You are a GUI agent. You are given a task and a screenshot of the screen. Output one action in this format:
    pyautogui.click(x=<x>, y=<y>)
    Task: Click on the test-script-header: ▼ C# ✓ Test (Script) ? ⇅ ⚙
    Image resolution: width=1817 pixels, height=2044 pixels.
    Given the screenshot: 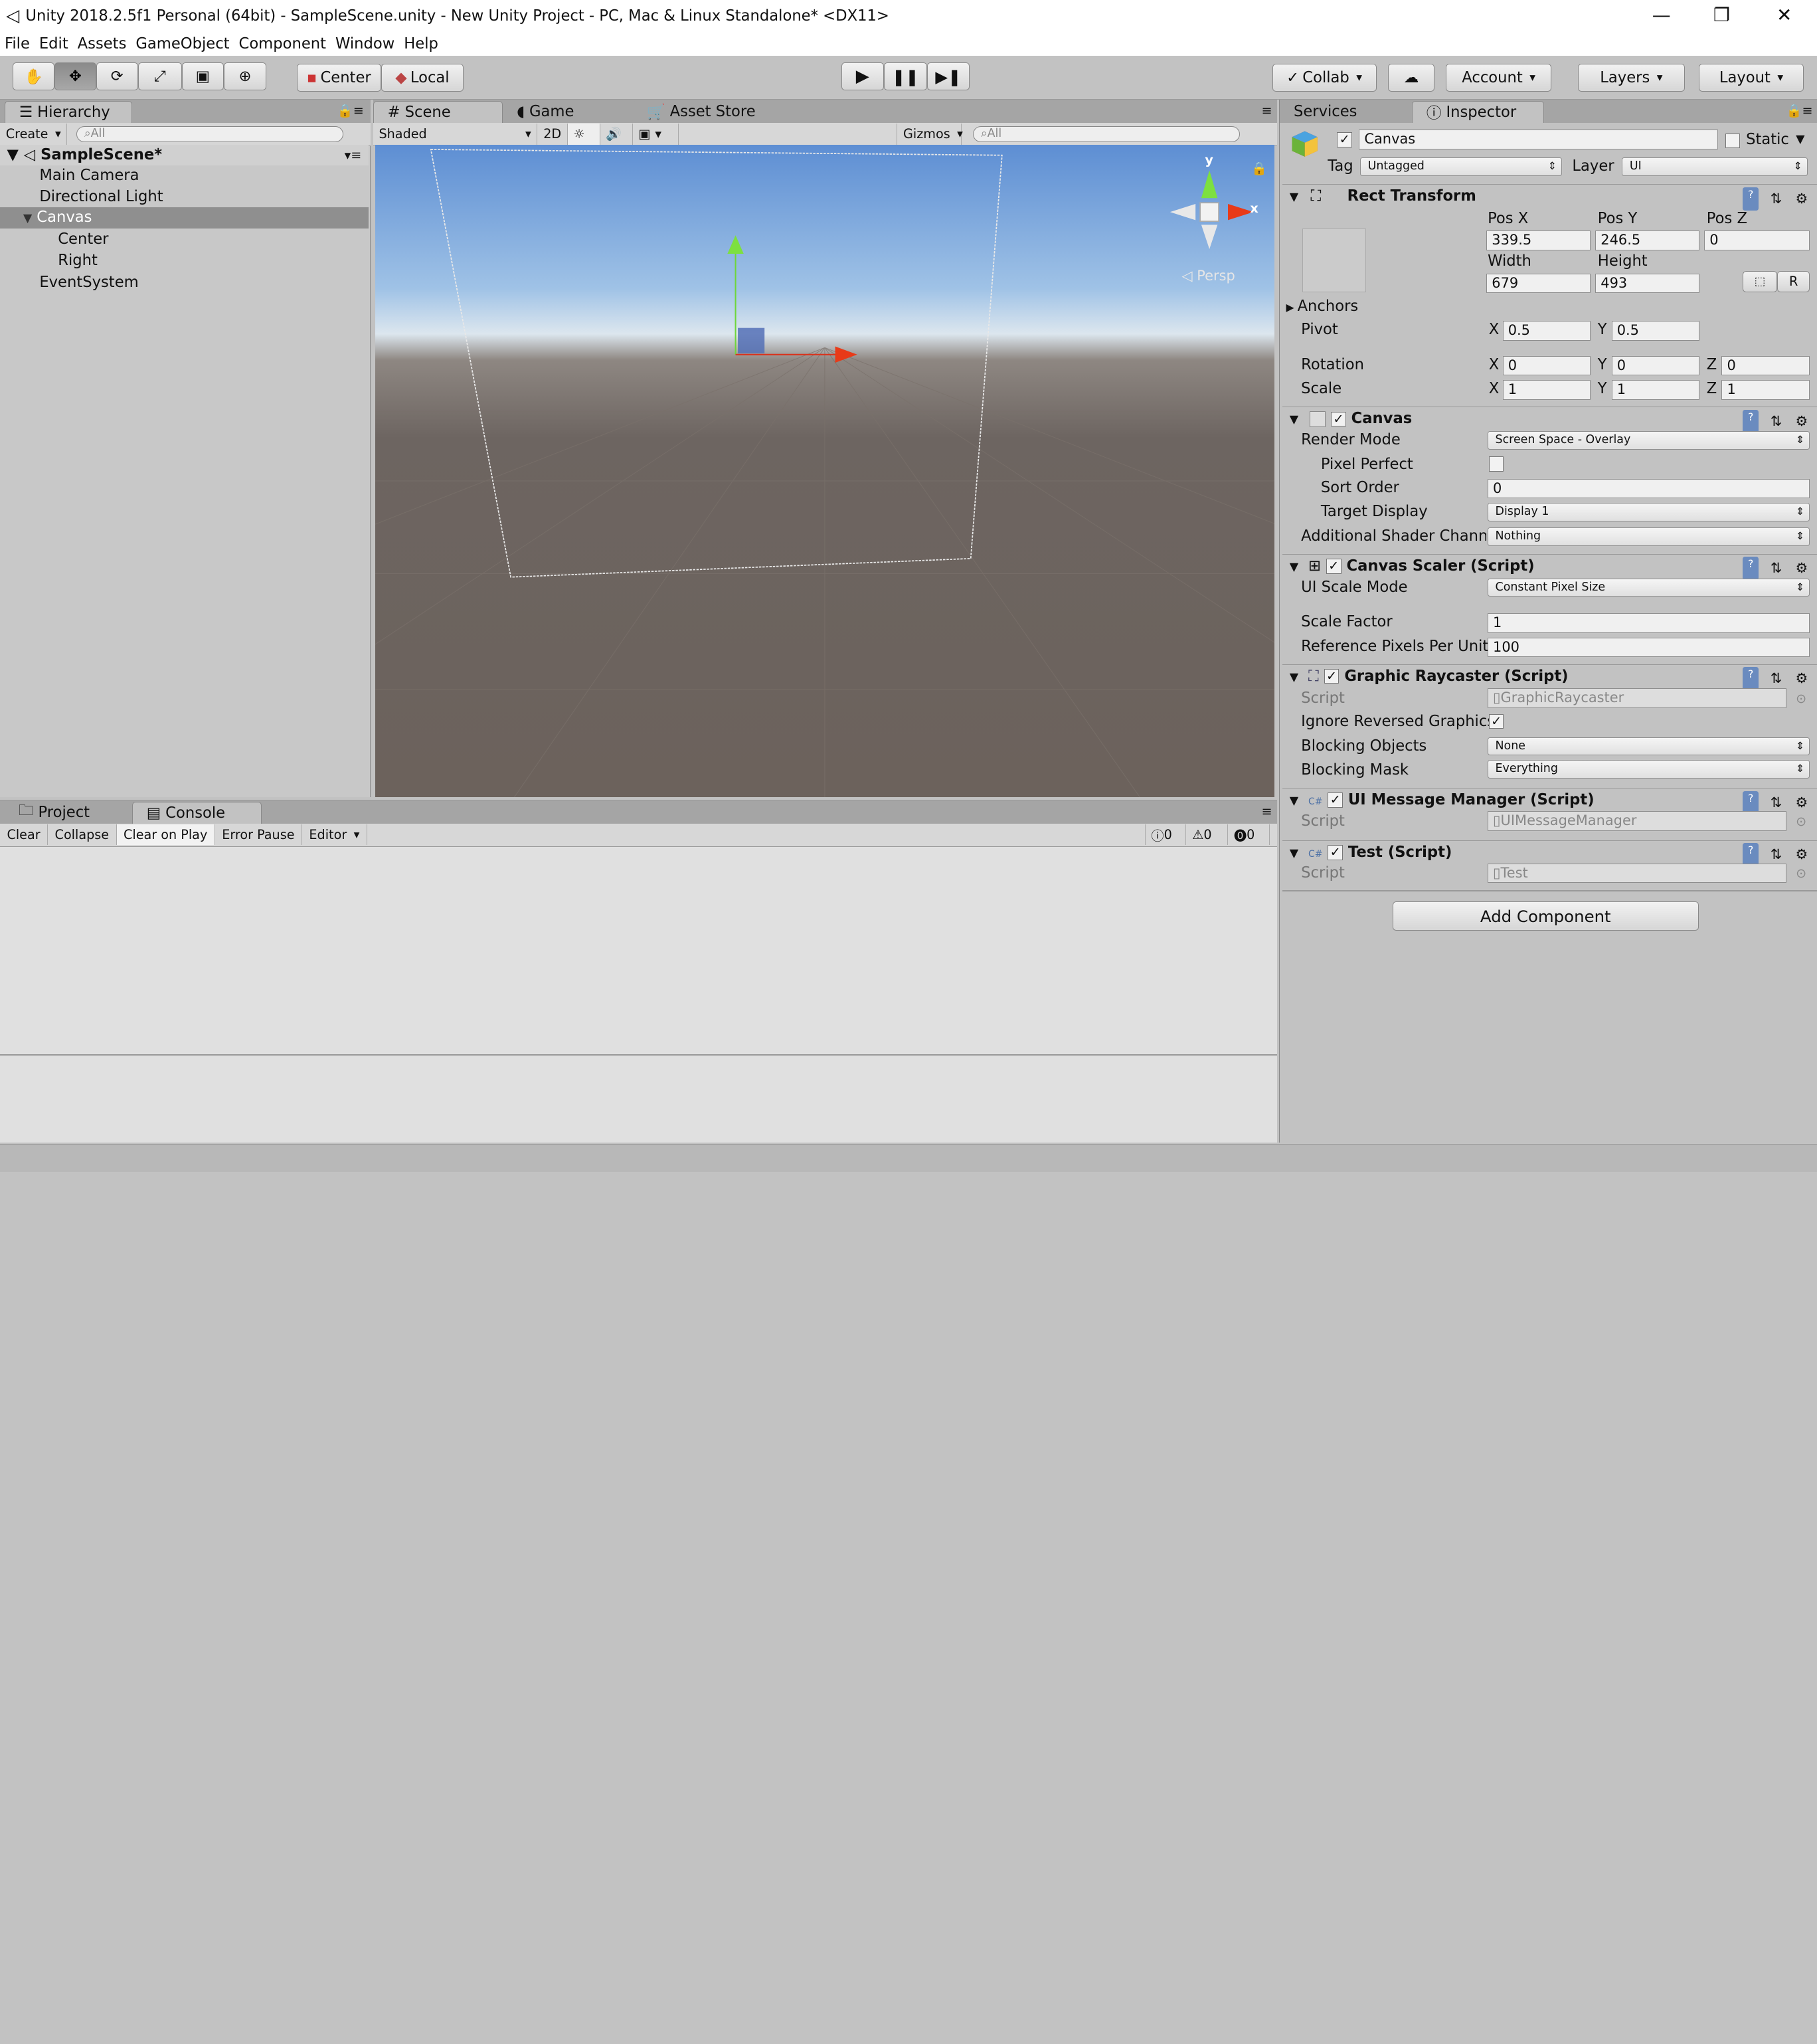 What is the action you would take?
    pyautogui.click(x=1549, y=853)
    